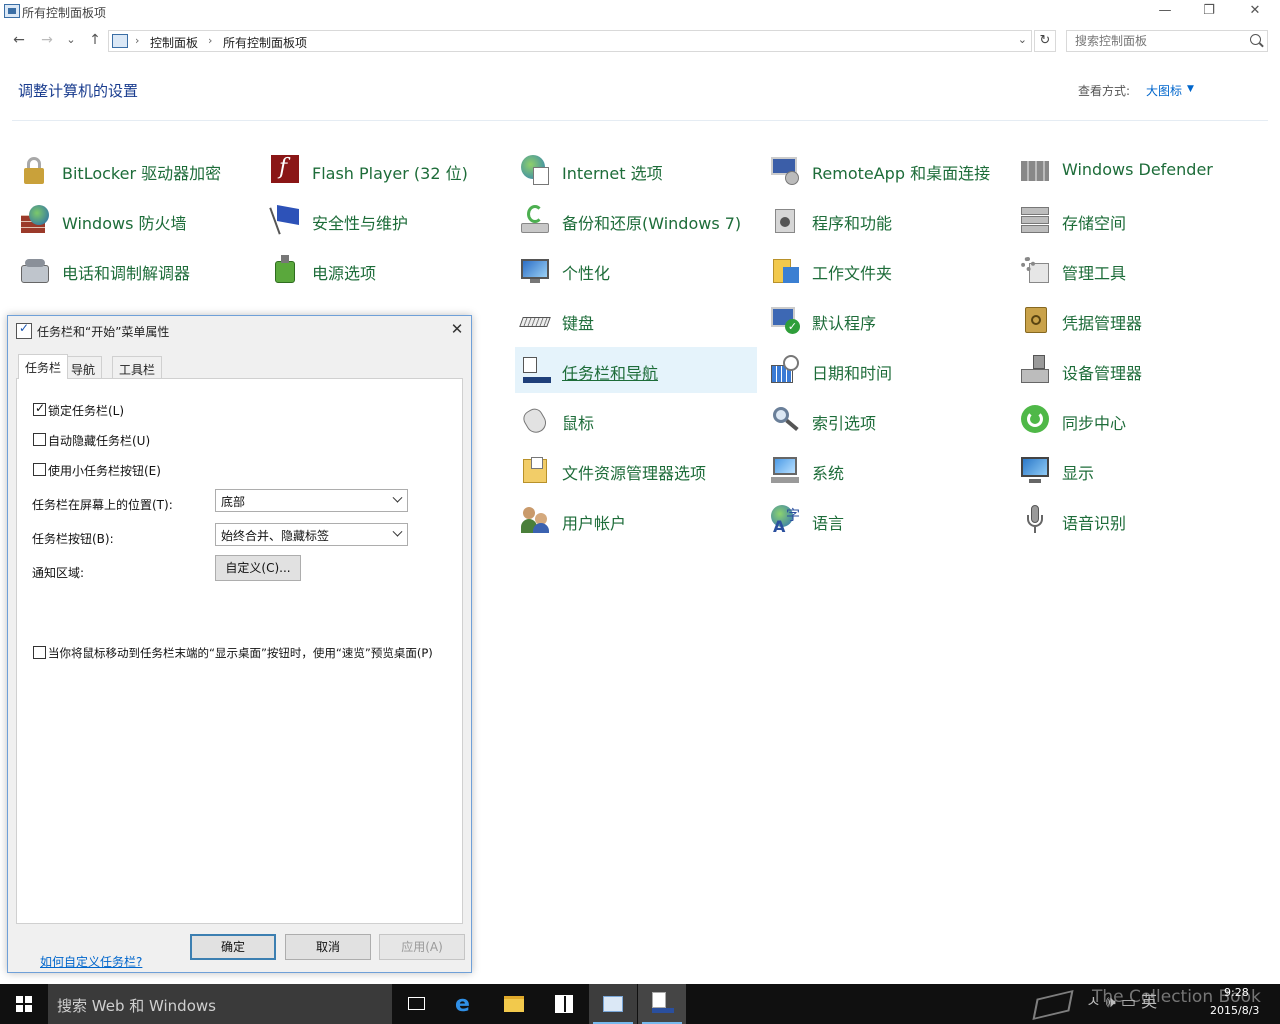  I want to click on item-programs-features: 程序和功能, so click(886, 220).